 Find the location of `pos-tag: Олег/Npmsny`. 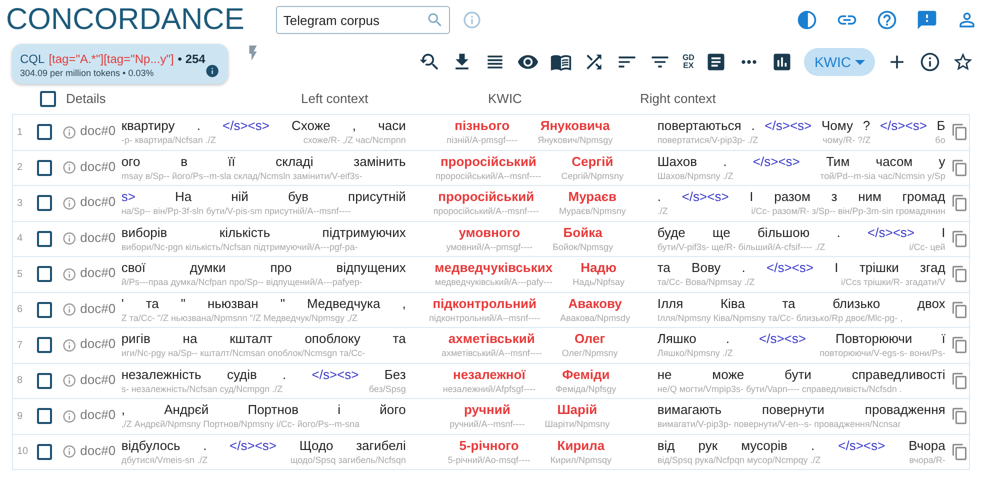

pos-tag: Олег/Npmsny is located at coordinates (590, 354).